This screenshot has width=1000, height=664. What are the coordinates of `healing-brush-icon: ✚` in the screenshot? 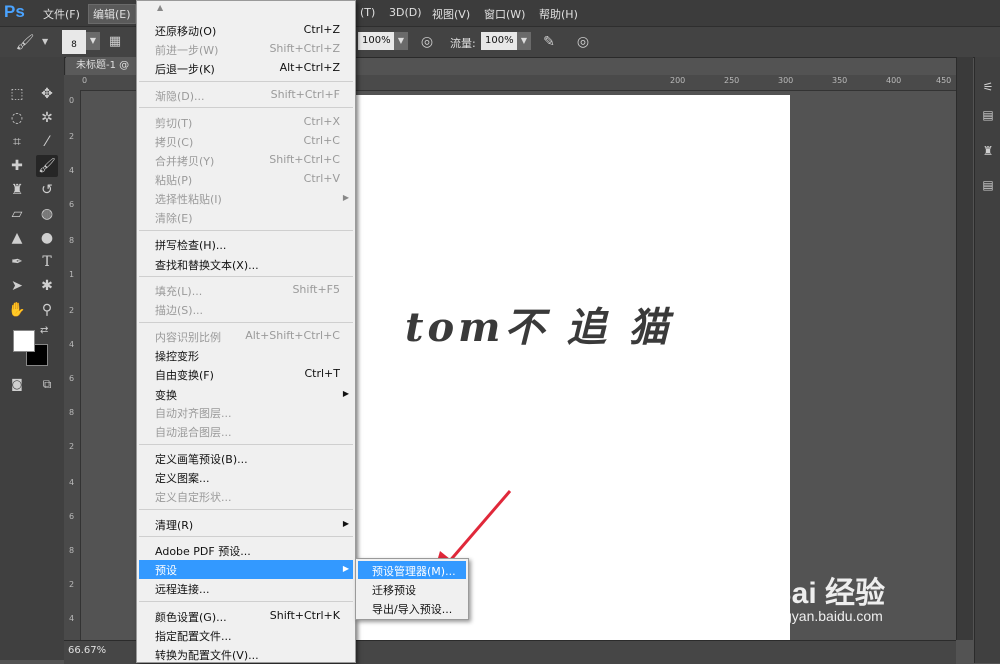 It's located at (17, 166).